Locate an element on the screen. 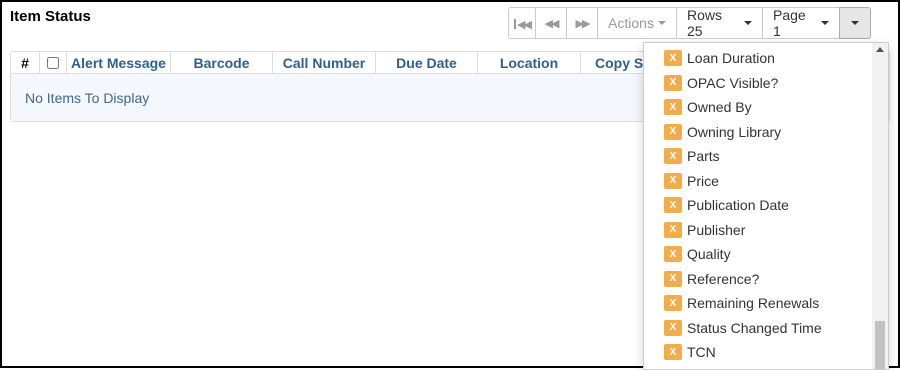  column-header-due-date: Due Date is located at coordinates (427, 62).